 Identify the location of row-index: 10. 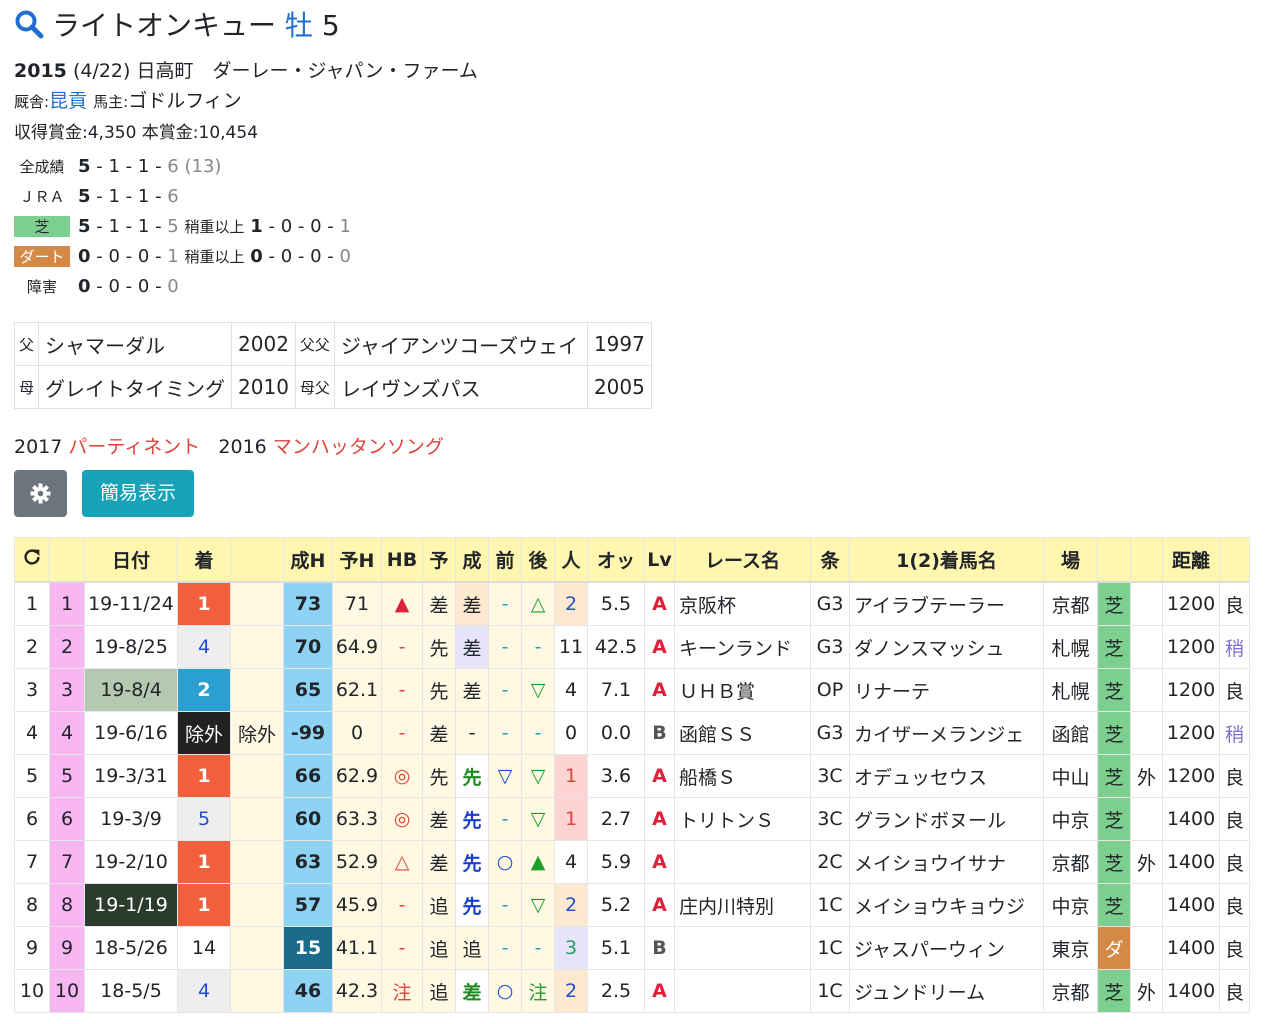
(32, 991).